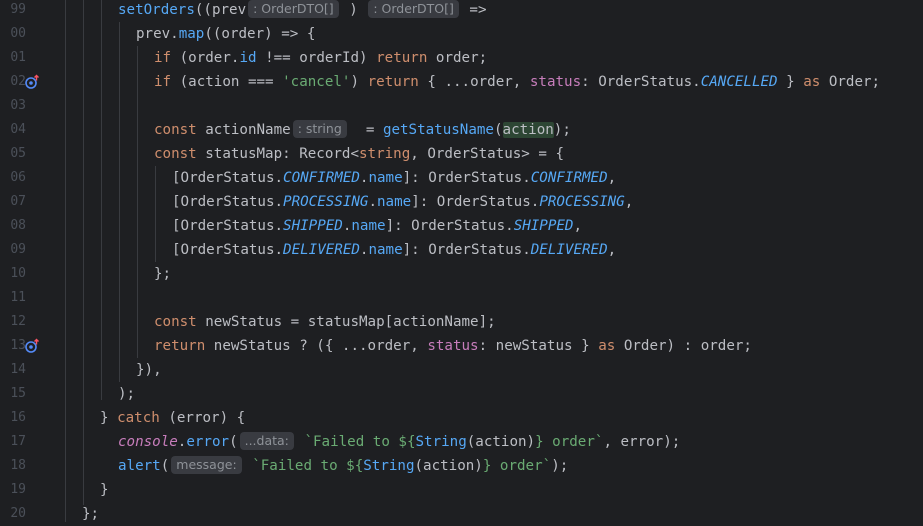 This screenshot has height=526, width=923. I want to click on code-token: String, so click(441, 442).